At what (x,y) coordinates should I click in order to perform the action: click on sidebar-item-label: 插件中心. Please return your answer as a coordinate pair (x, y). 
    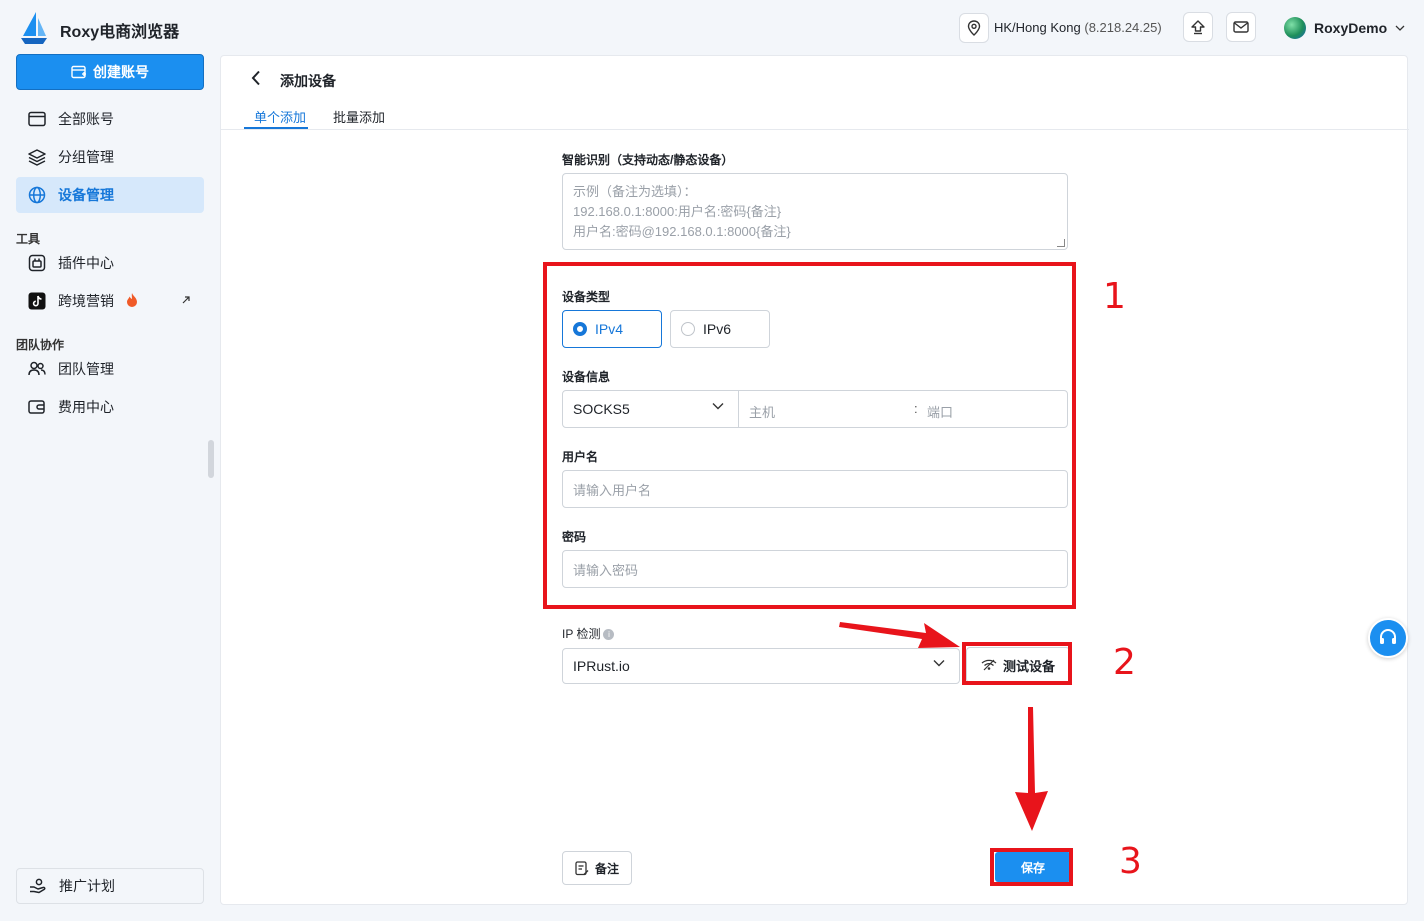
    Looking at the image, I should click on (86, 263).